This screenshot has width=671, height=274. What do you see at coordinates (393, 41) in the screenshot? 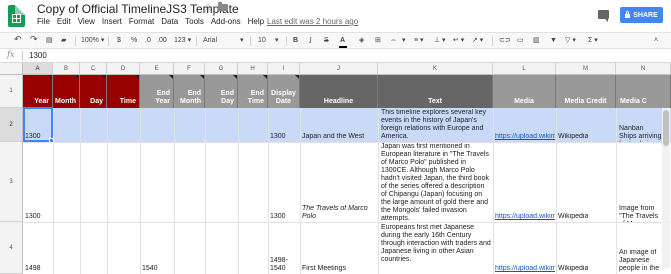
I see `merge-cells-icon: ⇔` at bounding box center [393, 41].